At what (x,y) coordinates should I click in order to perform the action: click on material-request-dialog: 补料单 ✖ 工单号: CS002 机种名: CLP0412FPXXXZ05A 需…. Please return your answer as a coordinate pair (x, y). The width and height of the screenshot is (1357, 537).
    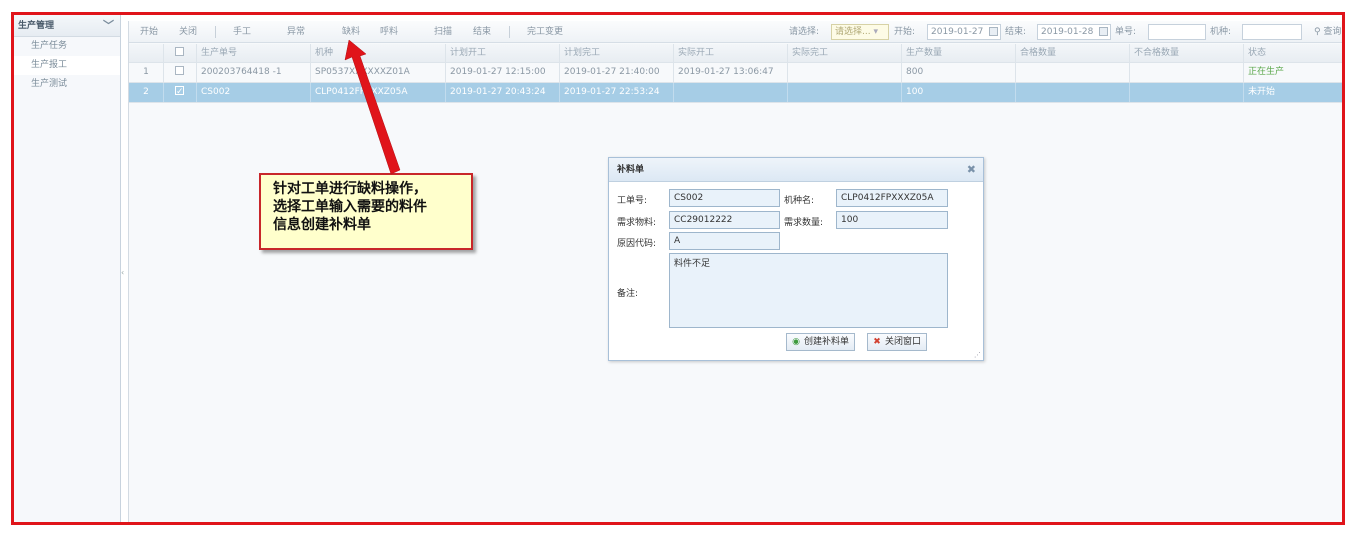
    Looking at the image, I should click on (796, 259).